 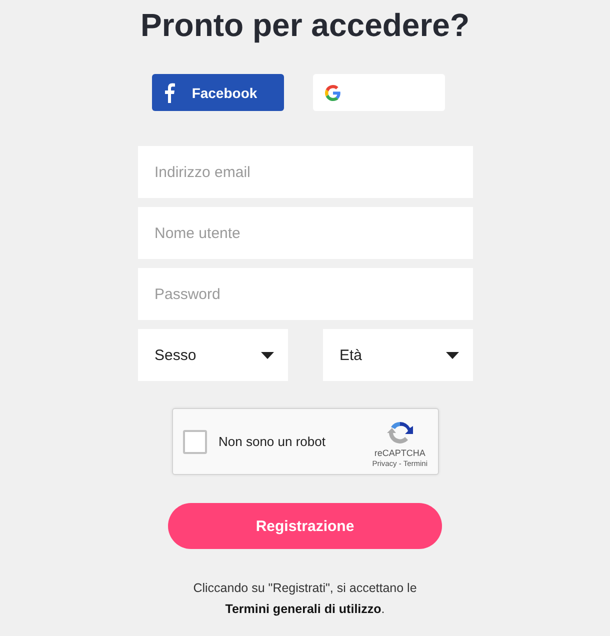 What do you see at coordinates (305, 233) in the screenshot?
I see `input-field: Nome utente` at bounding box center [305, 233].